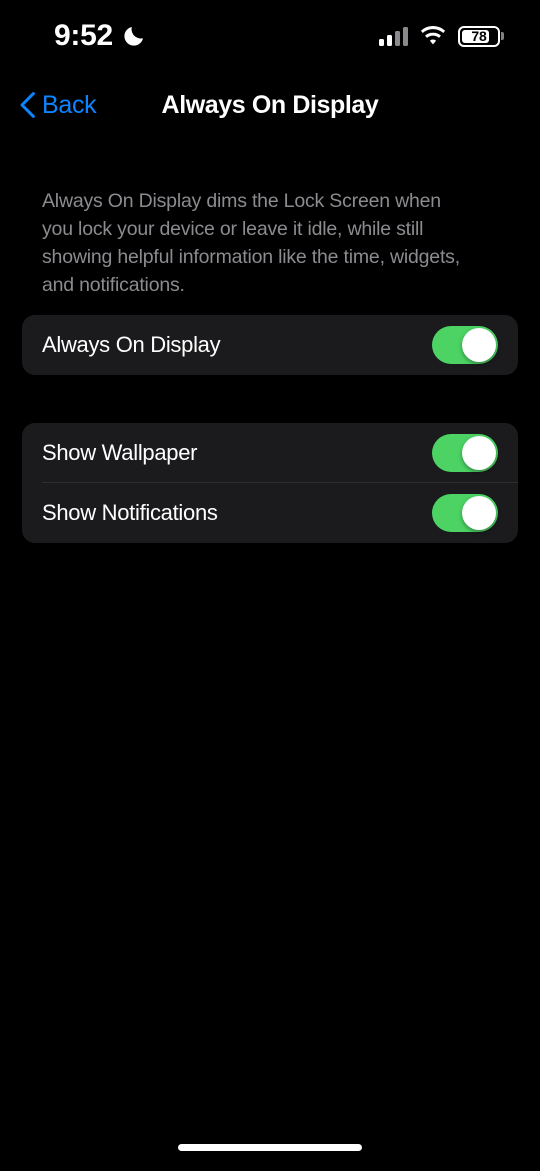 The width and height of the screenshot is (540, 1171). I want to click on navigation-bar: Back Always On Display, so click(270, 105).